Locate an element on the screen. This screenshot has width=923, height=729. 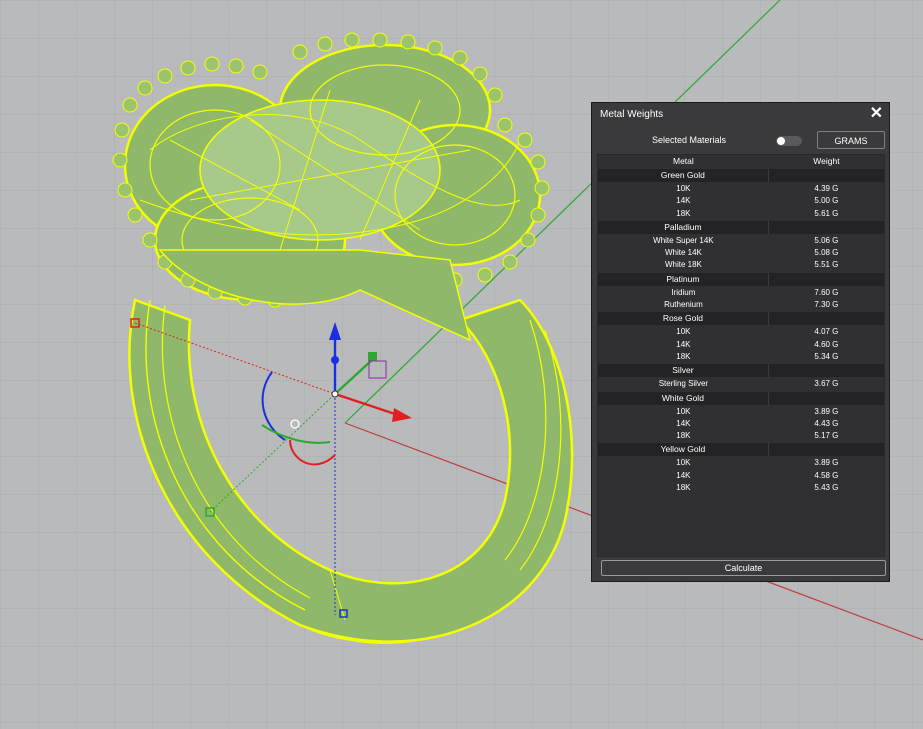
weight-cell: 5.17 G is located at coordinates (826, 436).